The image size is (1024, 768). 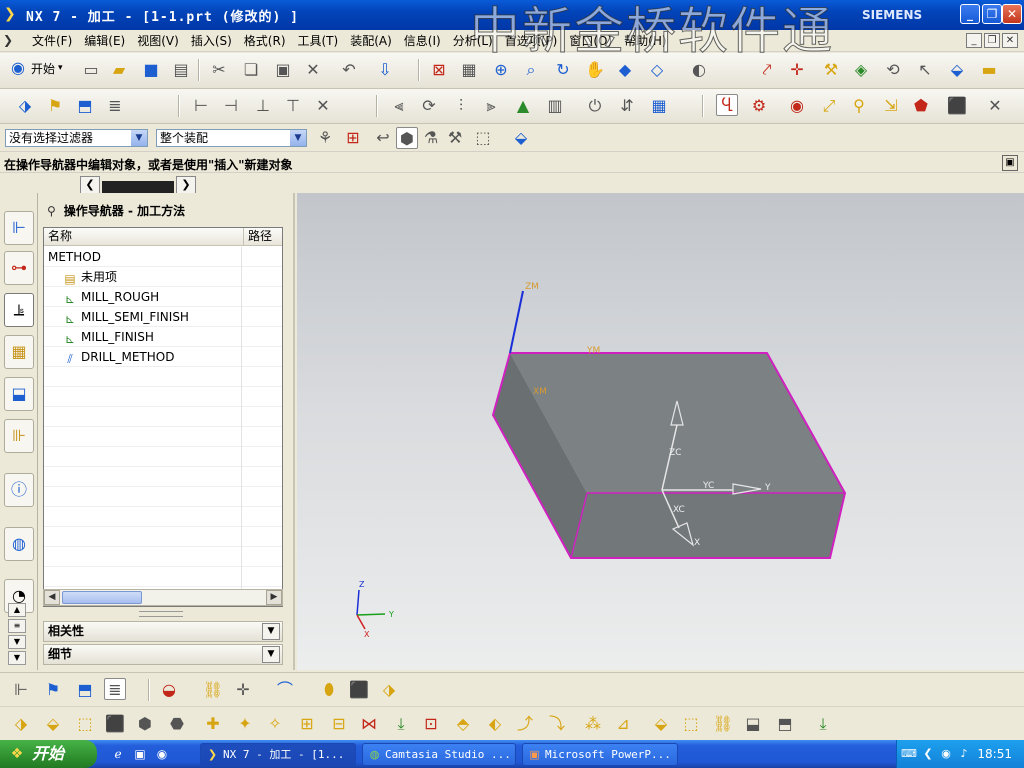 What do you see at coordinates (53, 724) in the screenshot?
I see `revolve-icon: ⬙` at bounding box center [53, 724].